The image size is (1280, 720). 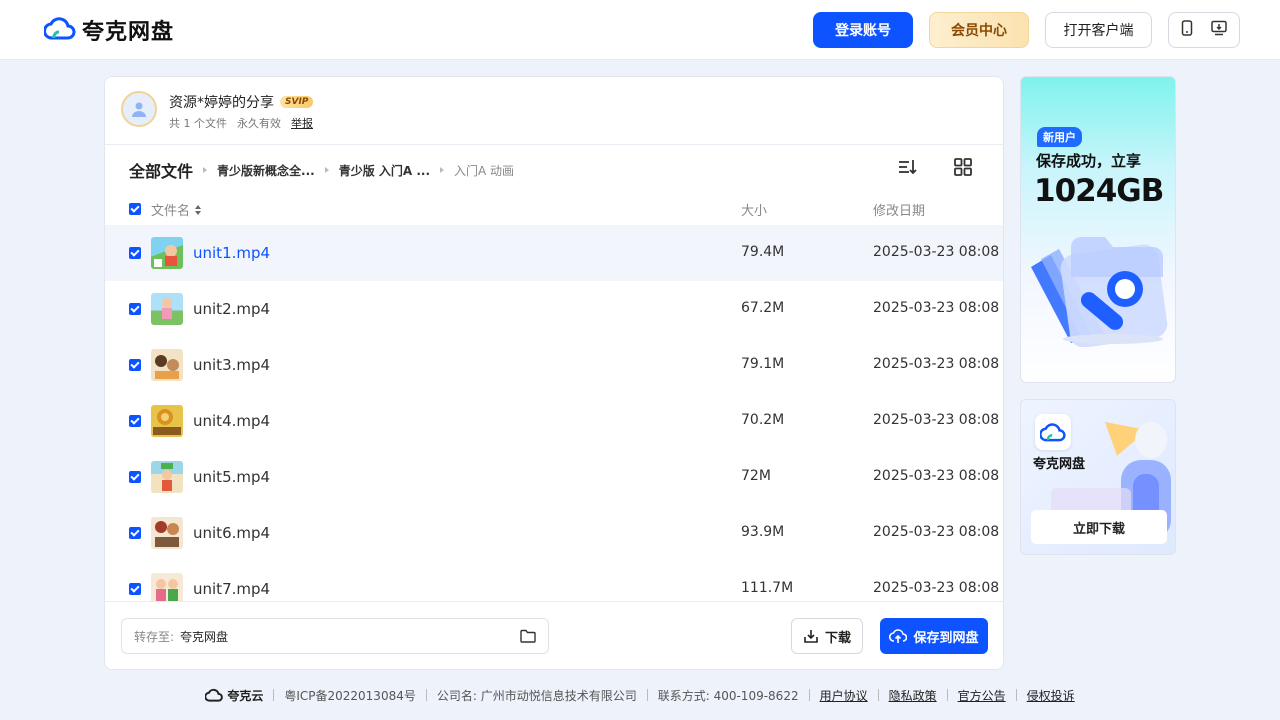 What do you see at coordinates (1098, 477) in the screenshot?
I see `app-download-banner: 夸克网盘 立即下载` at bounding box center [1098, 477].